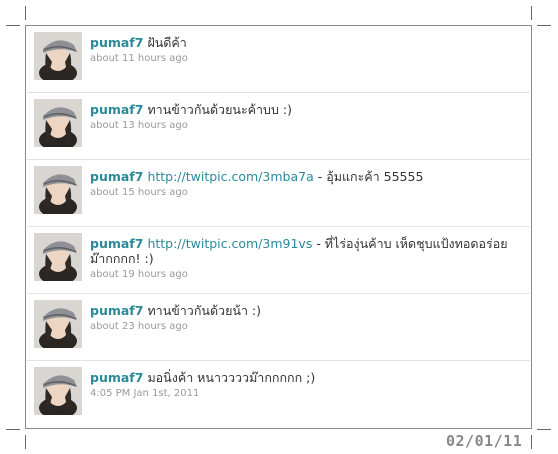 This screenshot has height=454, width=558. Describe the element at coordinates (305, 192) in the screenshot. I see `tweet-timestamp: about 15 hours ago` at that location.